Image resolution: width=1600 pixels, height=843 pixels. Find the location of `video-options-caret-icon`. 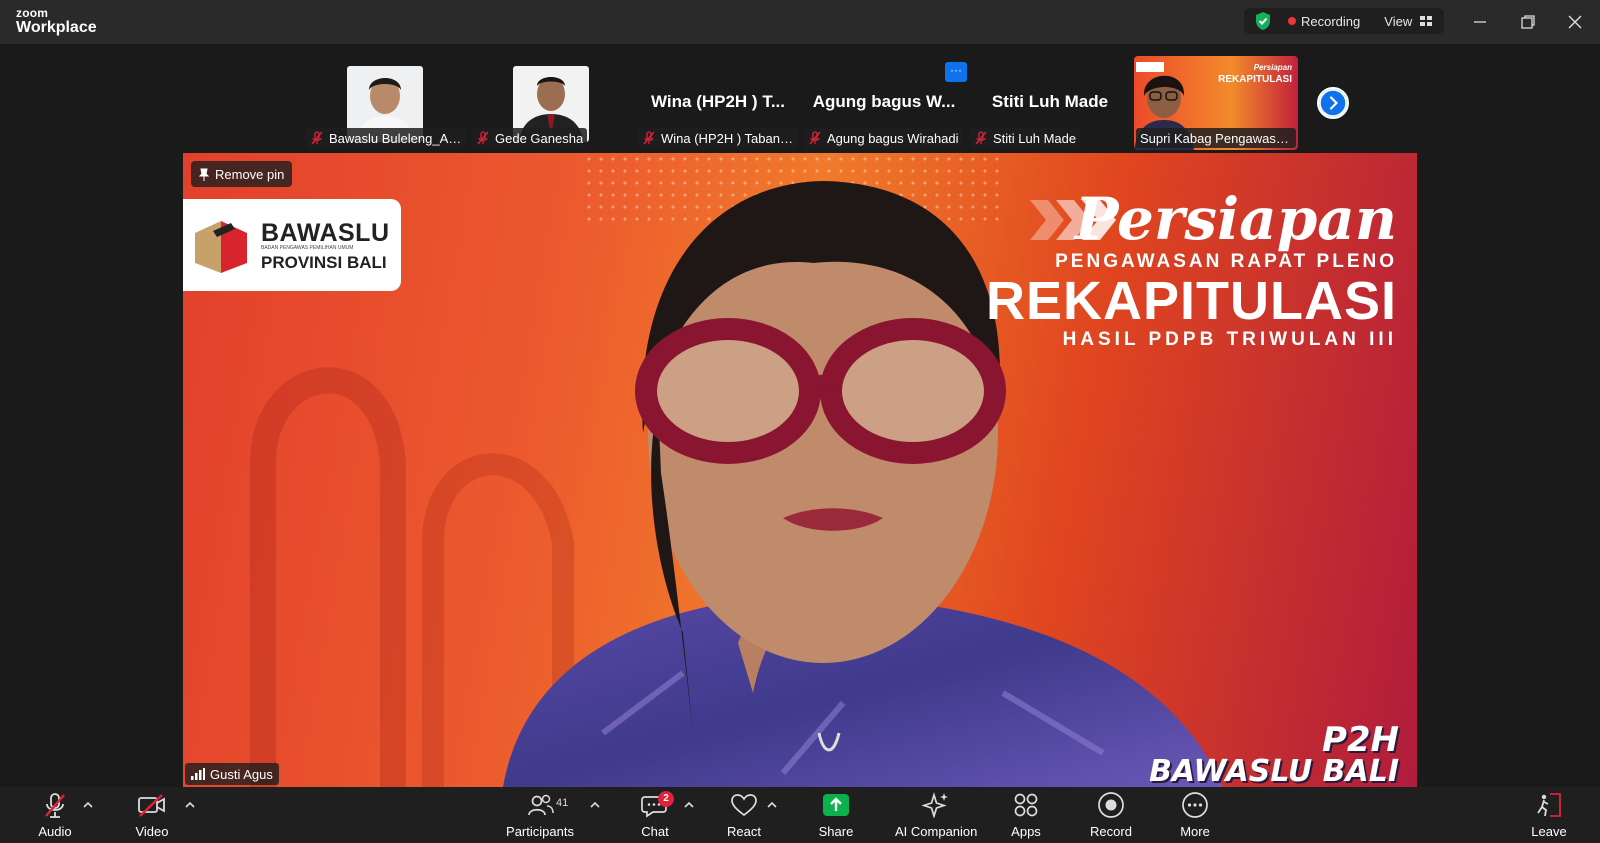

video-options-caret-icon is located at coordinates (190, 805).